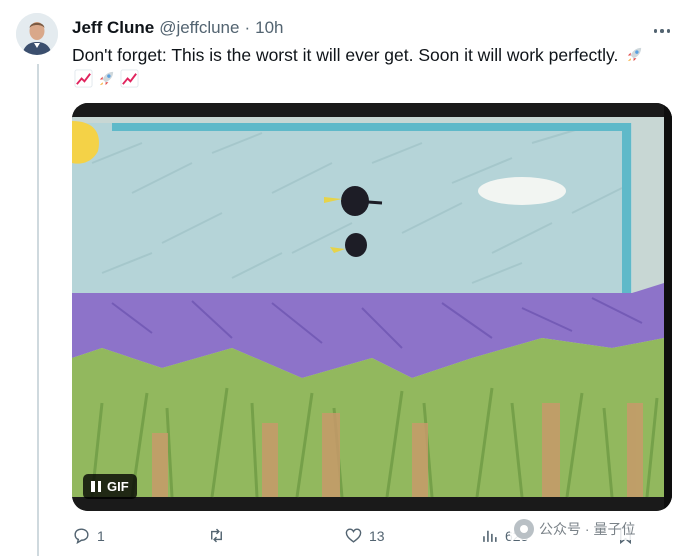  I want to click on like-count: 13, so click(377, 535).